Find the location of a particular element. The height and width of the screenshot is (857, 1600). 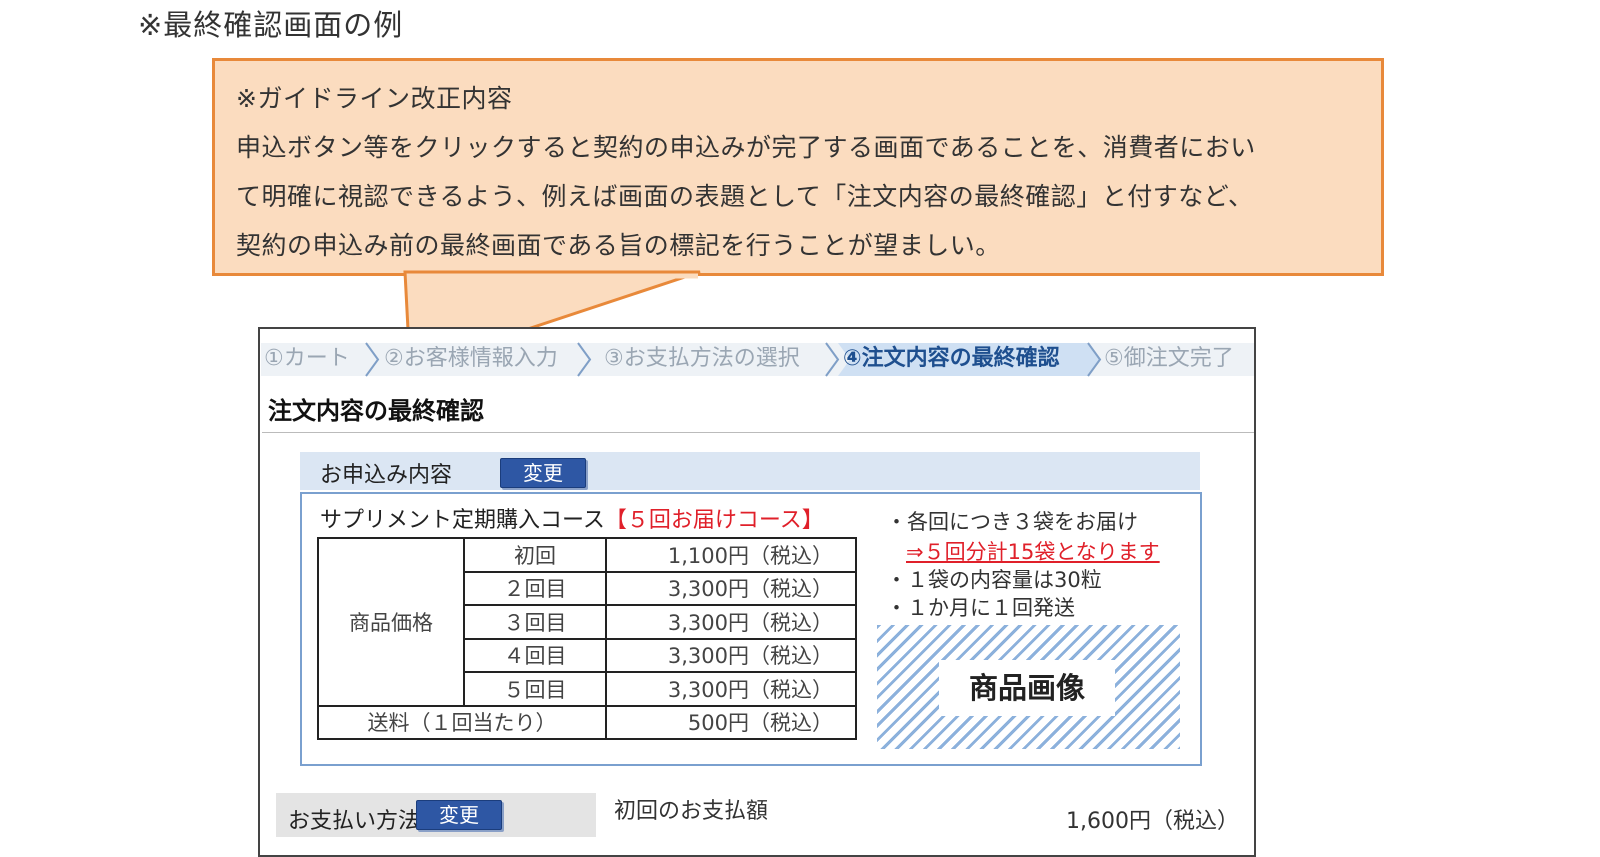

product-name: サプリメント定期購入コース【５回お届けコース】 is located at coordinates (572, 518).